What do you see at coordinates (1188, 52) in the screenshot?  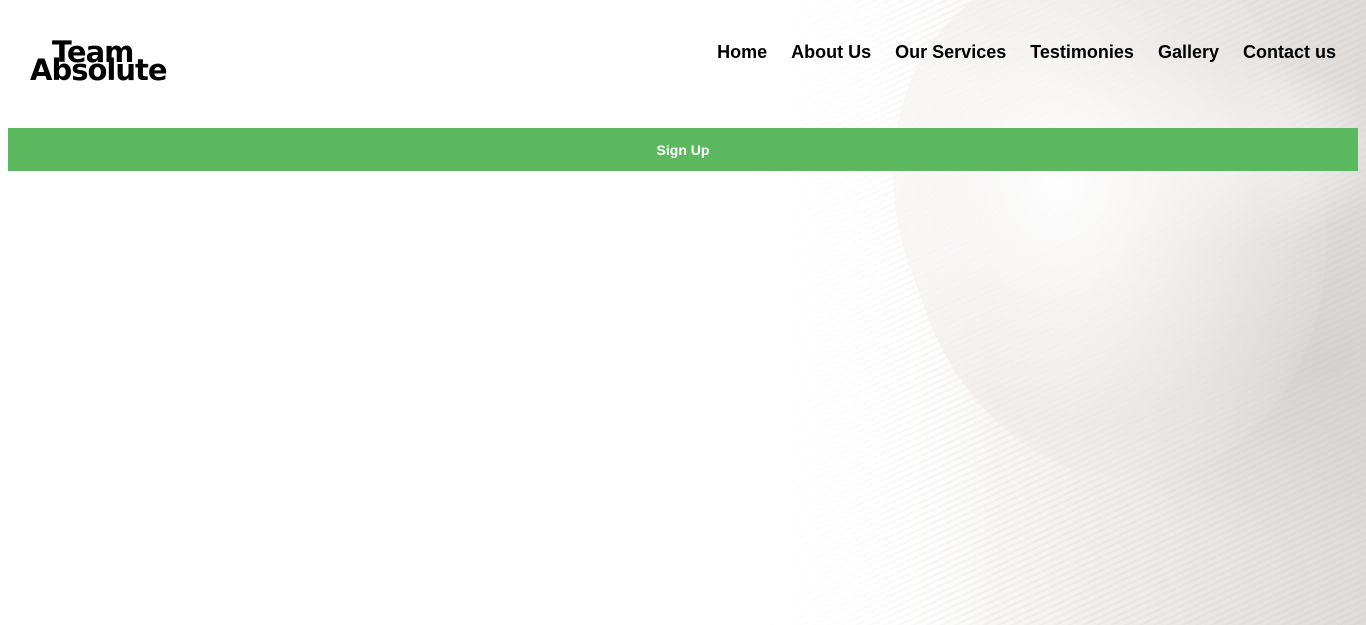 I see `nav-item-gallery: Gallery` at bounding box center [1188, 52].